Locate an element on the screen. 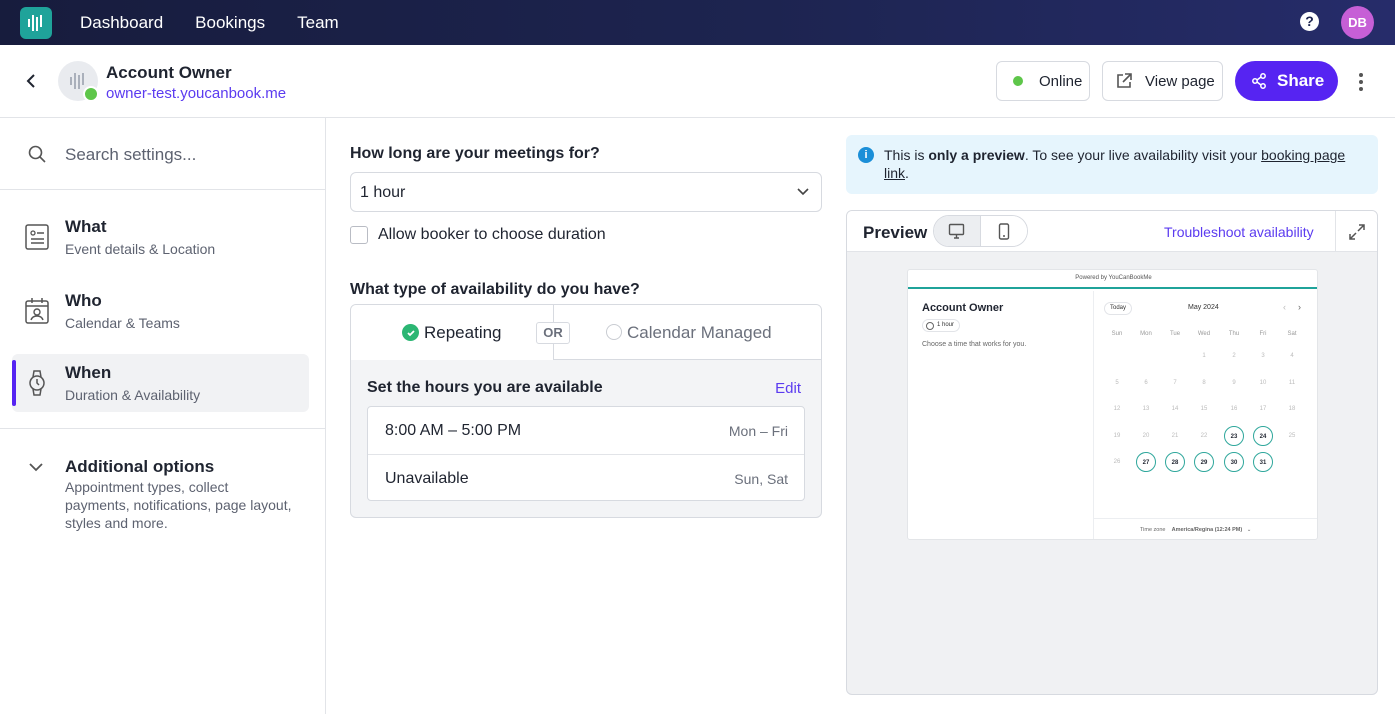  tab-repeating-label: Repeating is located at coordinates (463, 332).